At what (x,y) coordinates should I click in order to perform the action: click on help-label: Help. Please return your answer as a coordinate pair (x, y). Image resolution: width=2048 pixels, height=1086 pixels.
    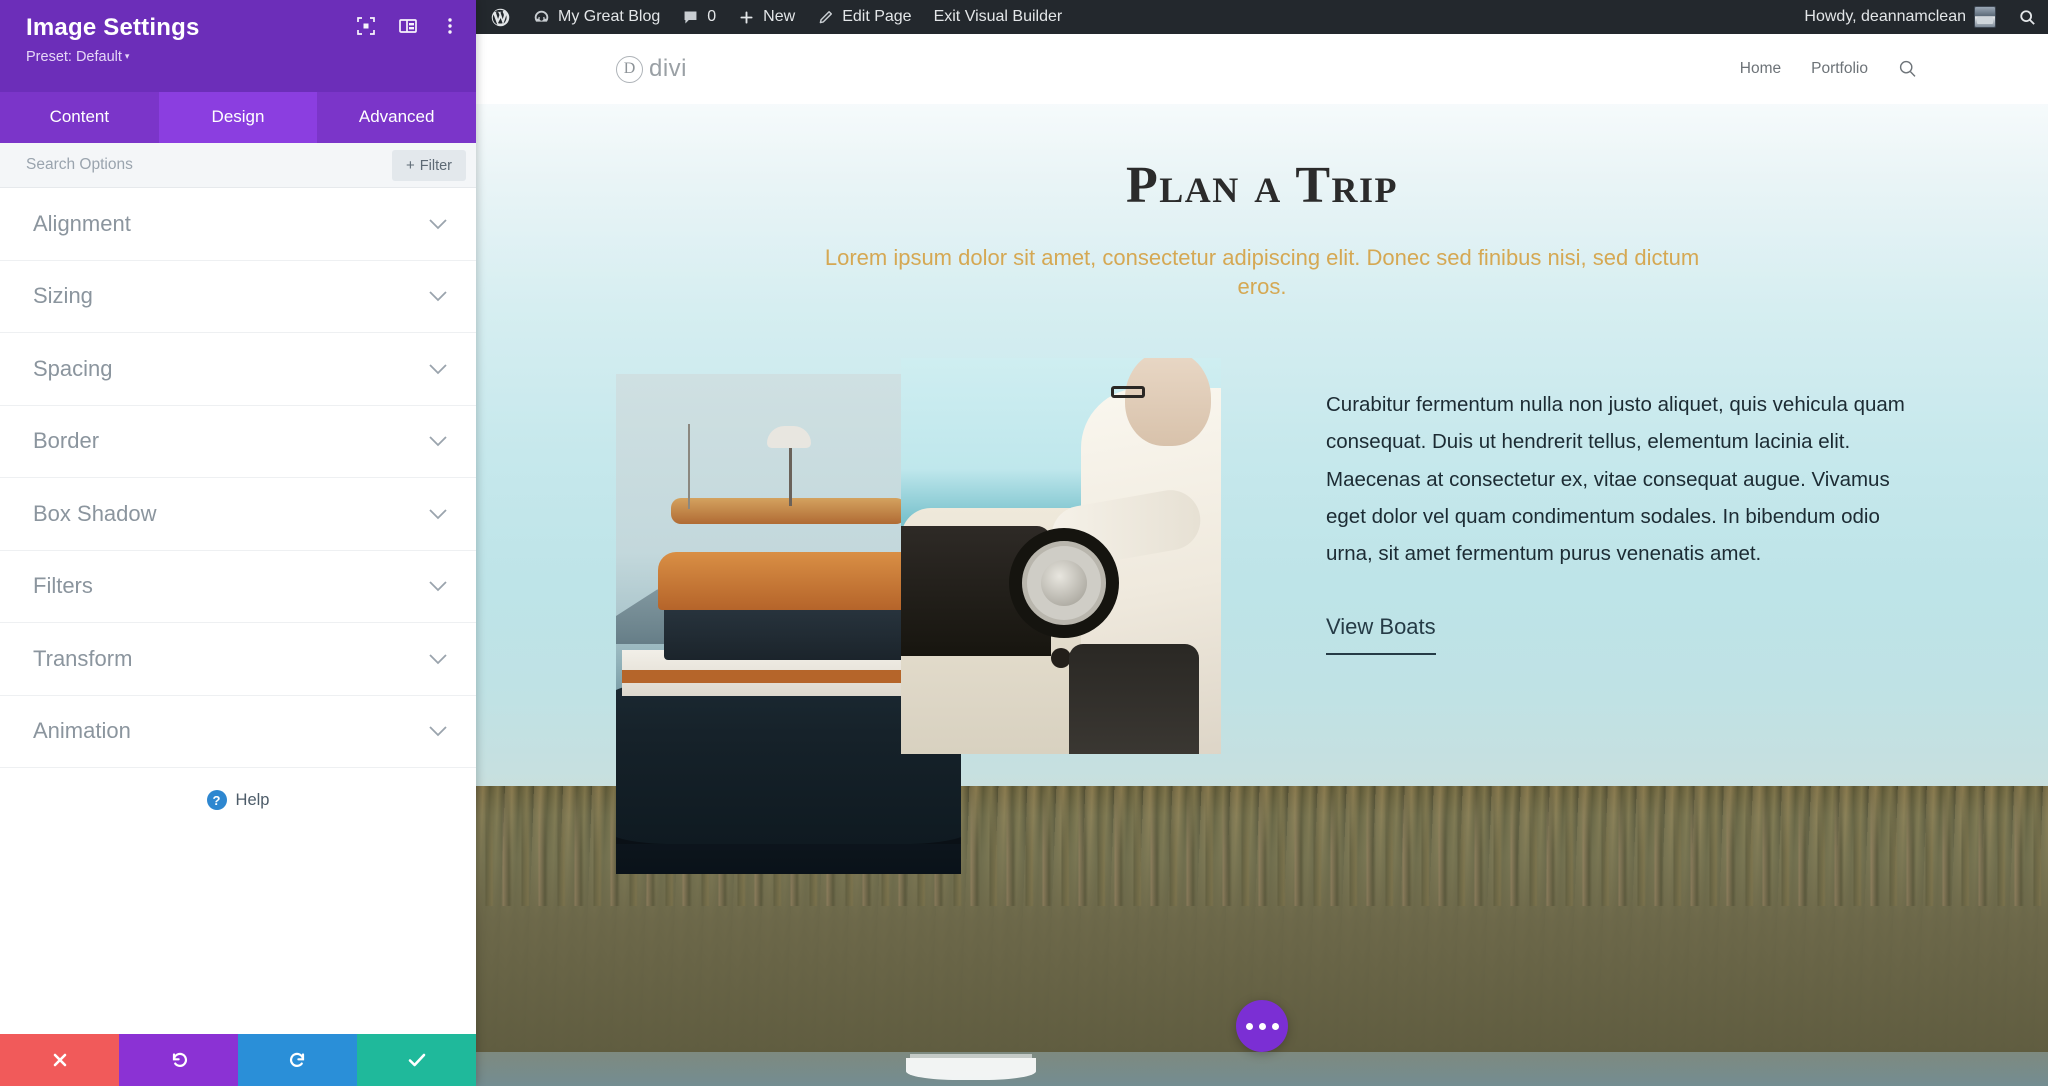
    Looking at the image, I should click on (252, 799).